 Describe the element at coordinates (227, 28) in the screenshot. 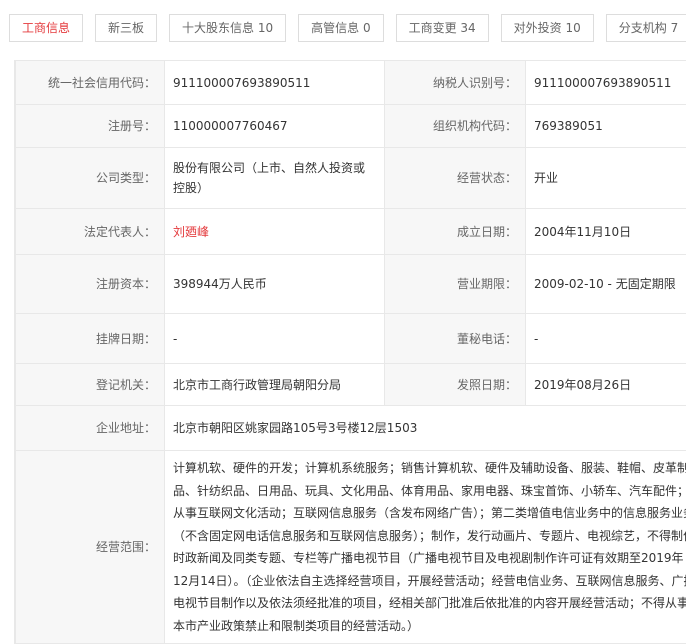

I see `tab-top-shareholders: 十大股东信息 10` at that location.